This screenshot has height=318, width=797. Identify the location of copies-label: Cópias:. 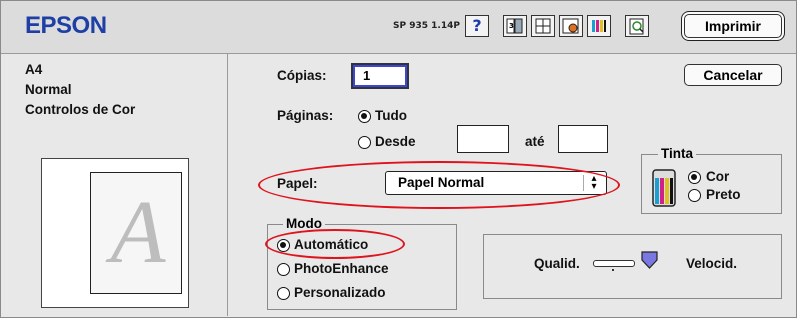
(302, 75).